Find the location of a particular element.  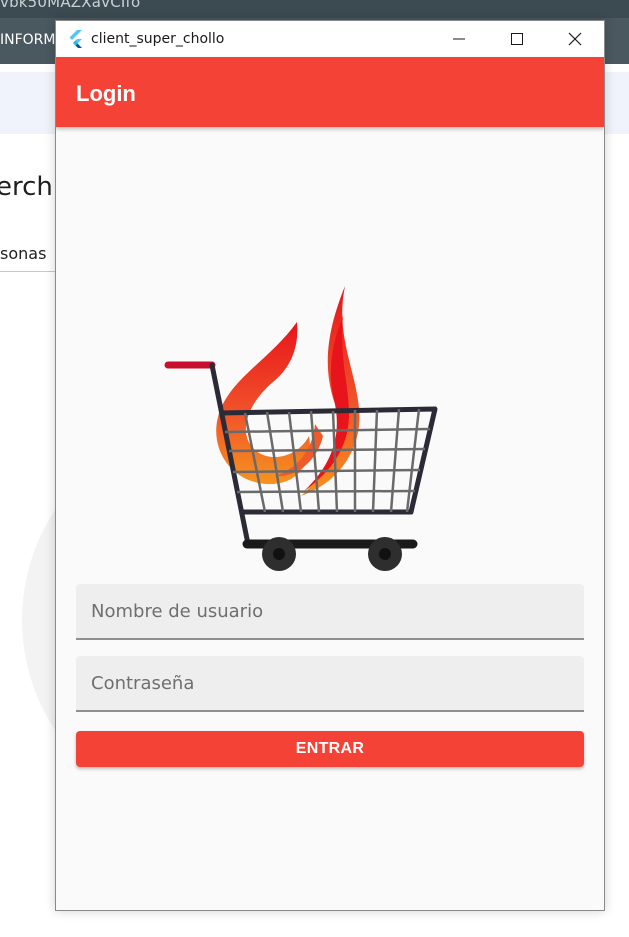

shopping-cart-fire-logo is located at coordinates (301, 428).